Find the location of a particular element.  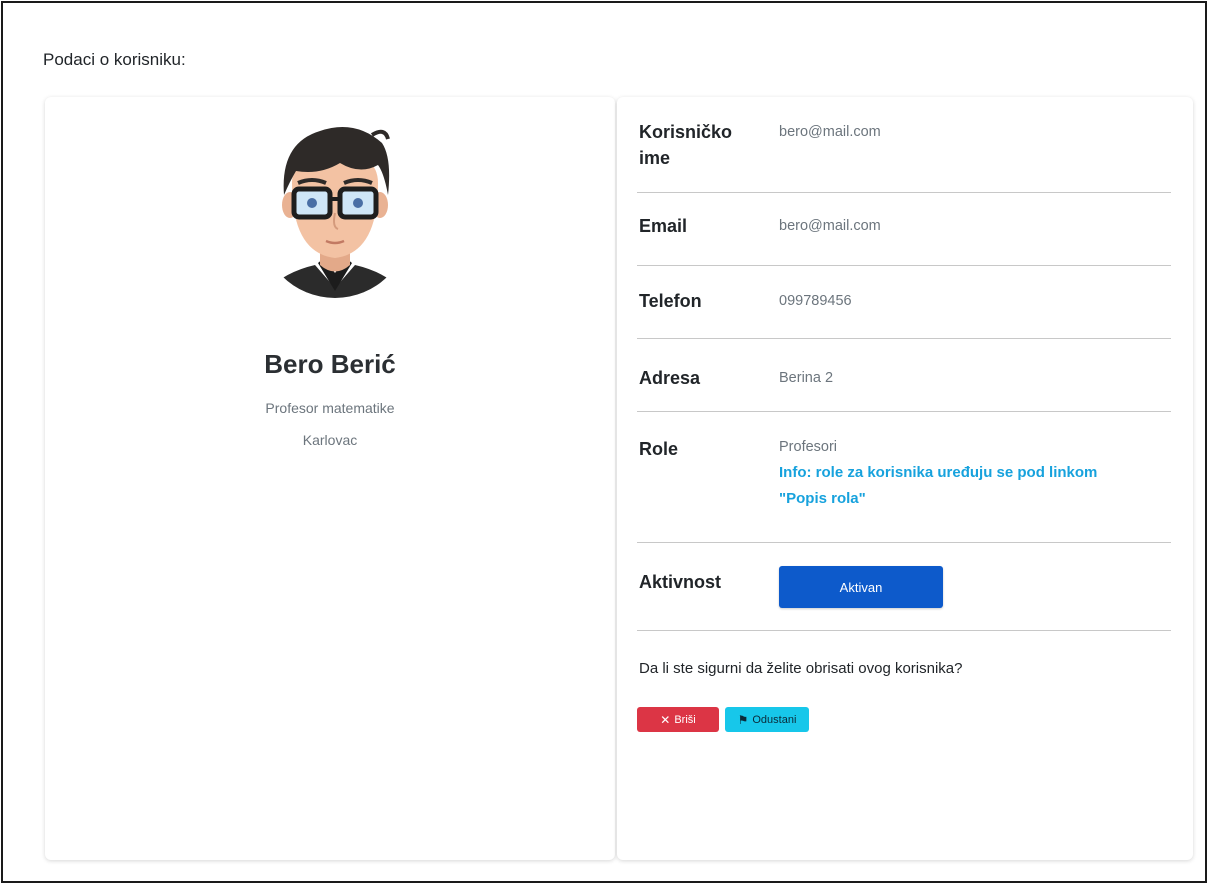

delete-button: ✕ Briši is located at coordinates (678, 719).